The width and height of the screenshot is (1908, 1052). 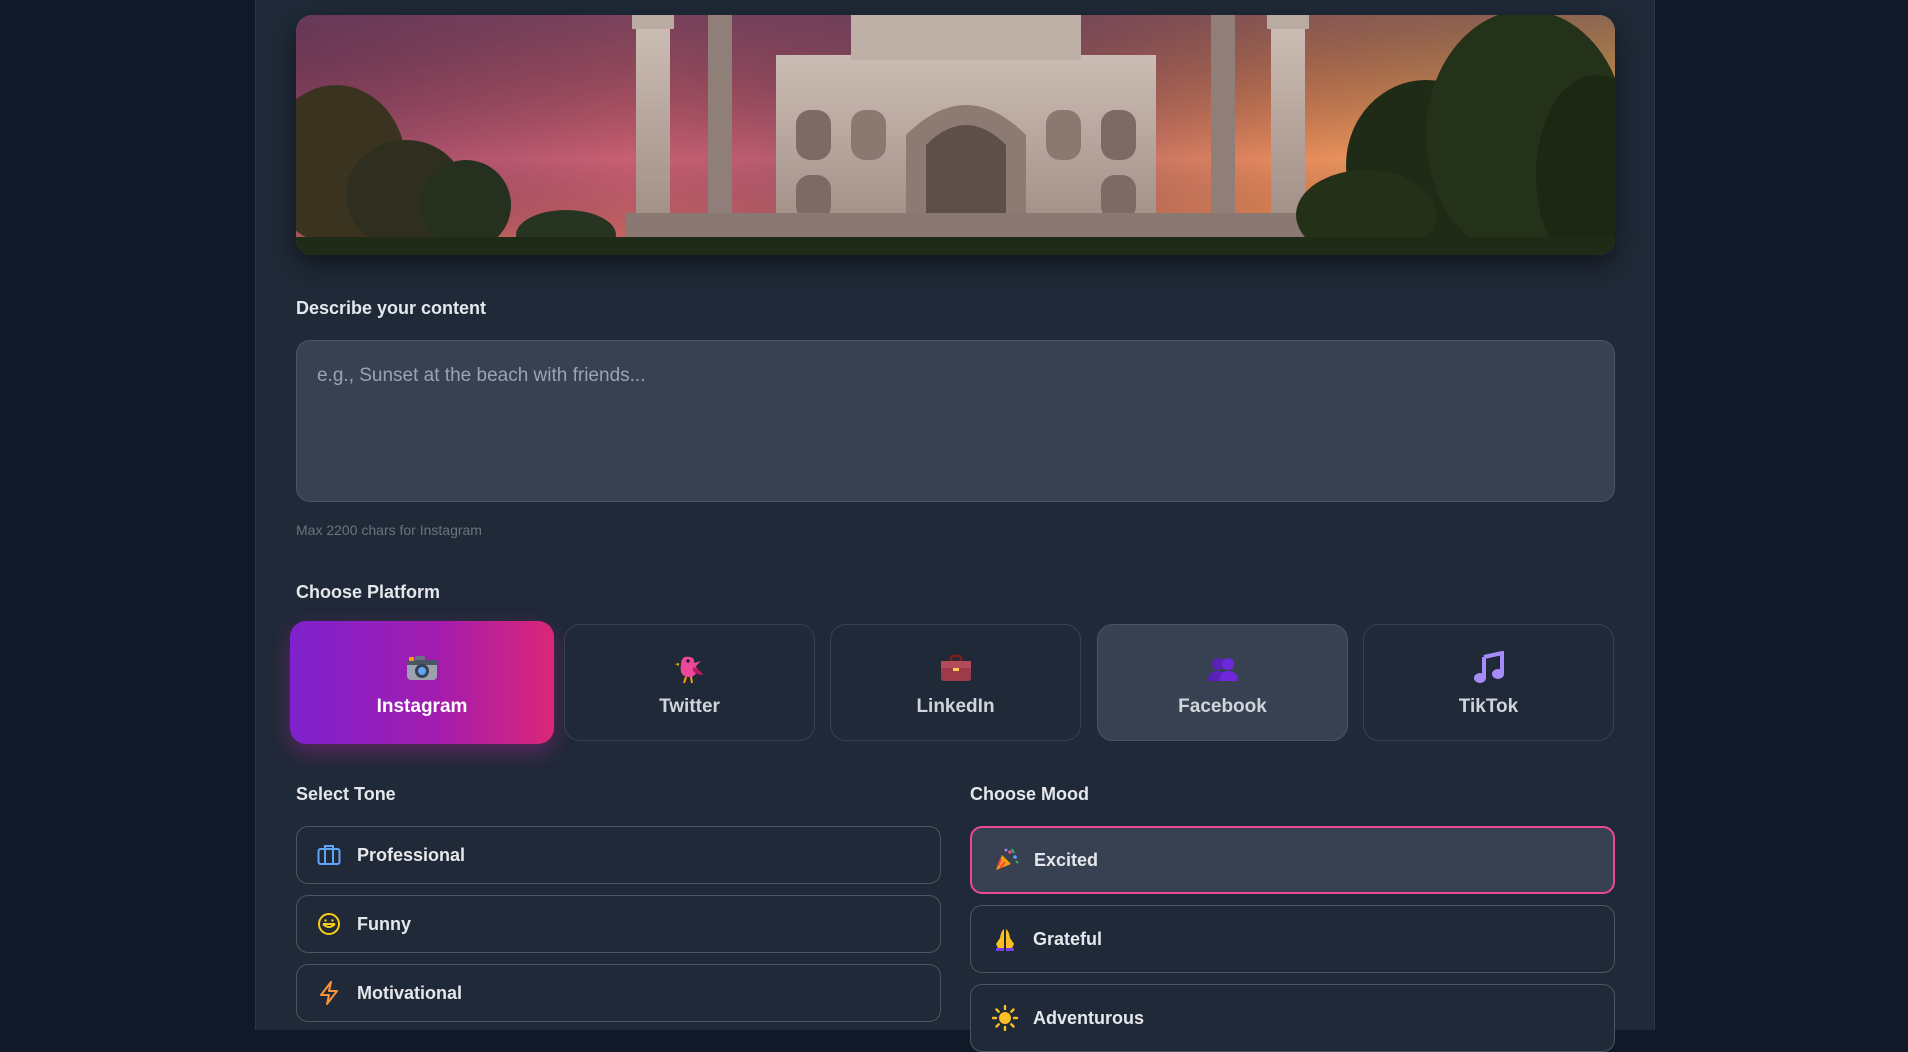 I want to click on people-icon, so click(x=1223, y=668).